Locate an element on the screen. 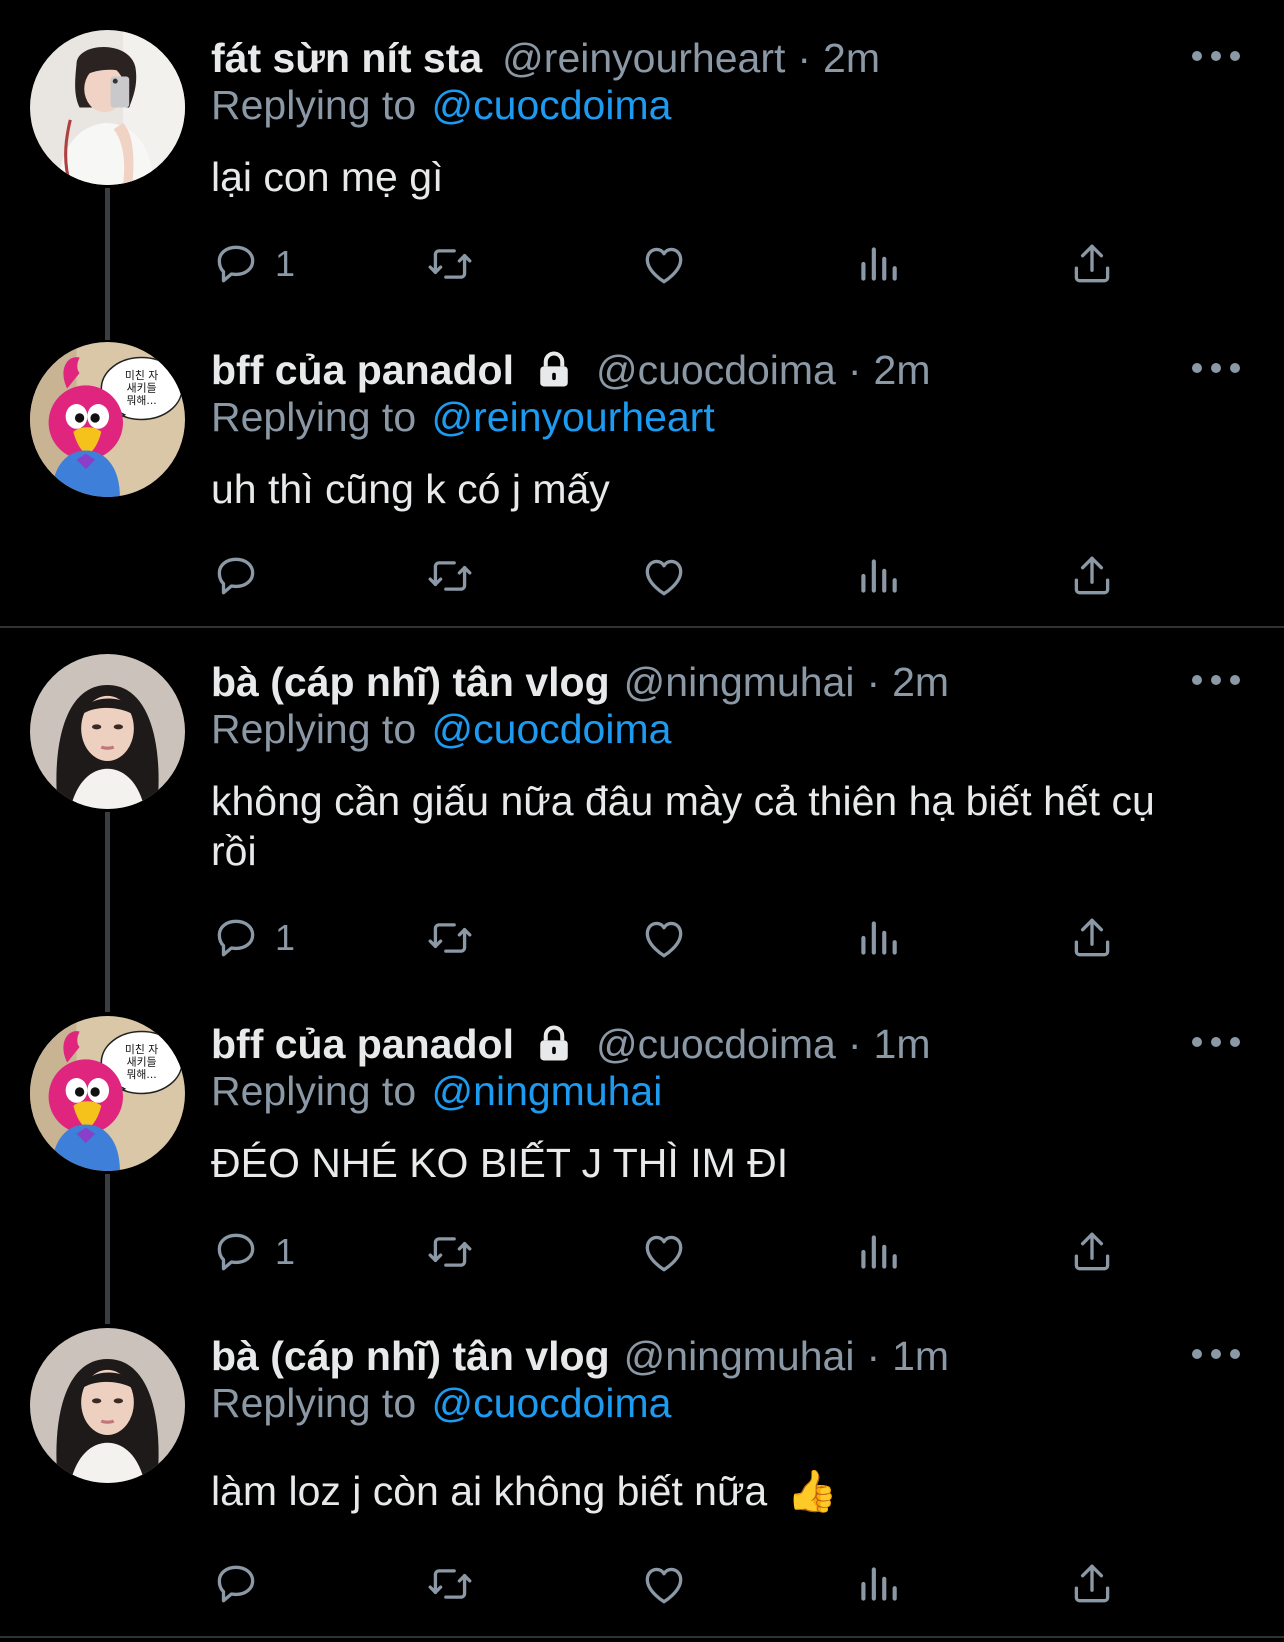 The height and width of the screenshot is (1642, 1284). replying-to-mention: @ningmuhai is located at coordinates (547, 1091).